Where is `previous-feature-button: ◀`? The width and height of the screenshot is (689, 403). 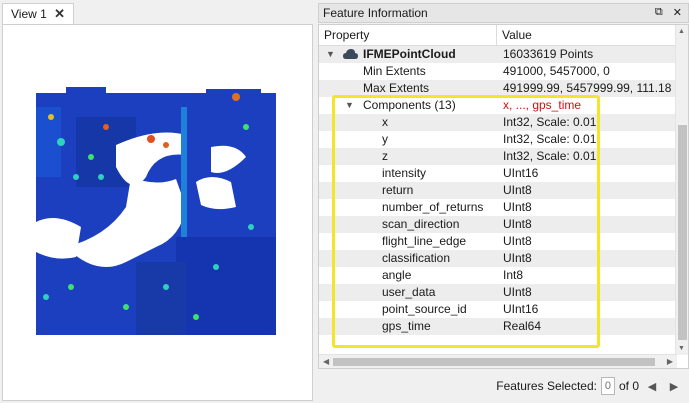
previous-feature-button: ◀ is located at coordinates (652, 386).